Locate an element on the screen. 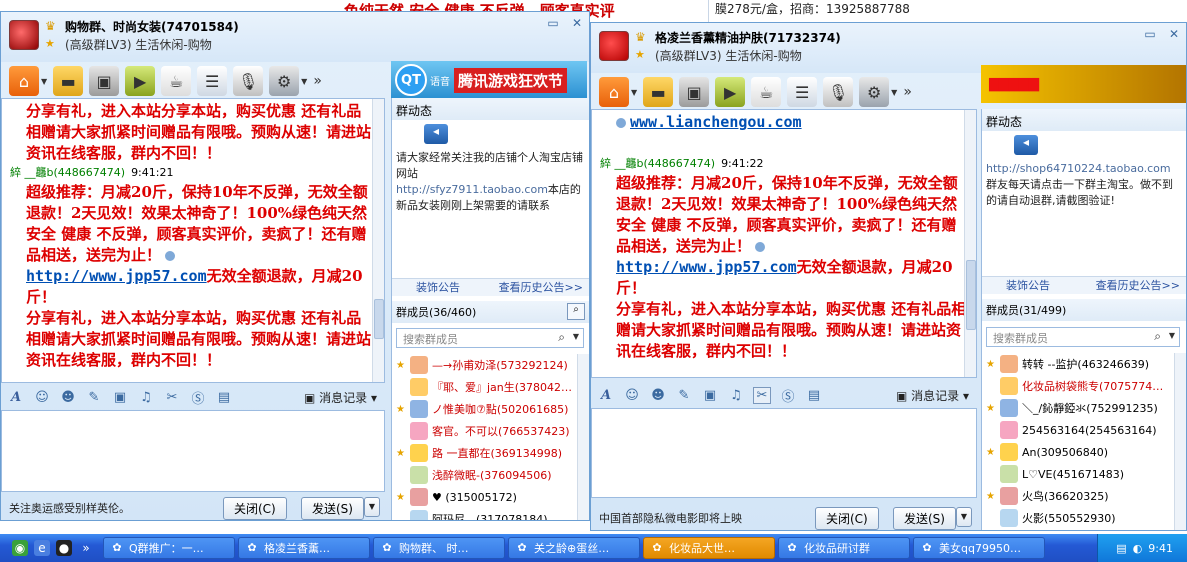  image-icon: ▣ is located at coordinates (120, 397).